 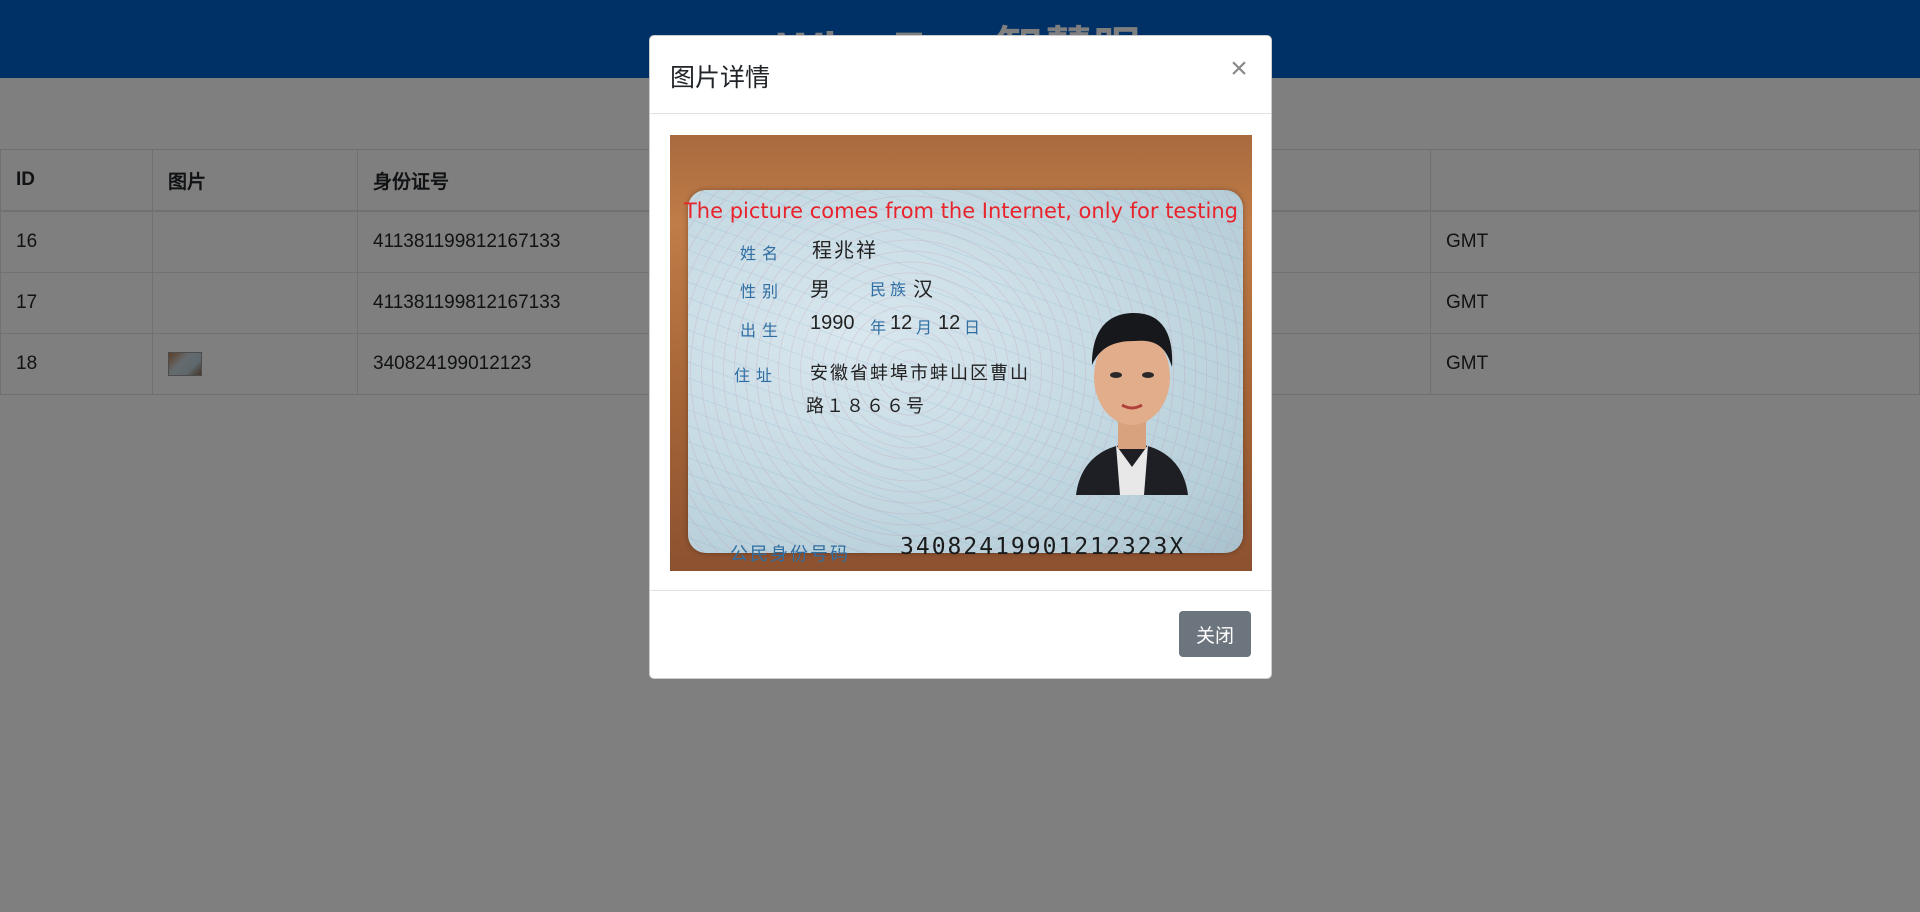 What do you see at coordinates (1215, 634) in the screenshot?
I see `close-button: 关闭` at bounding box center [1215, 634].